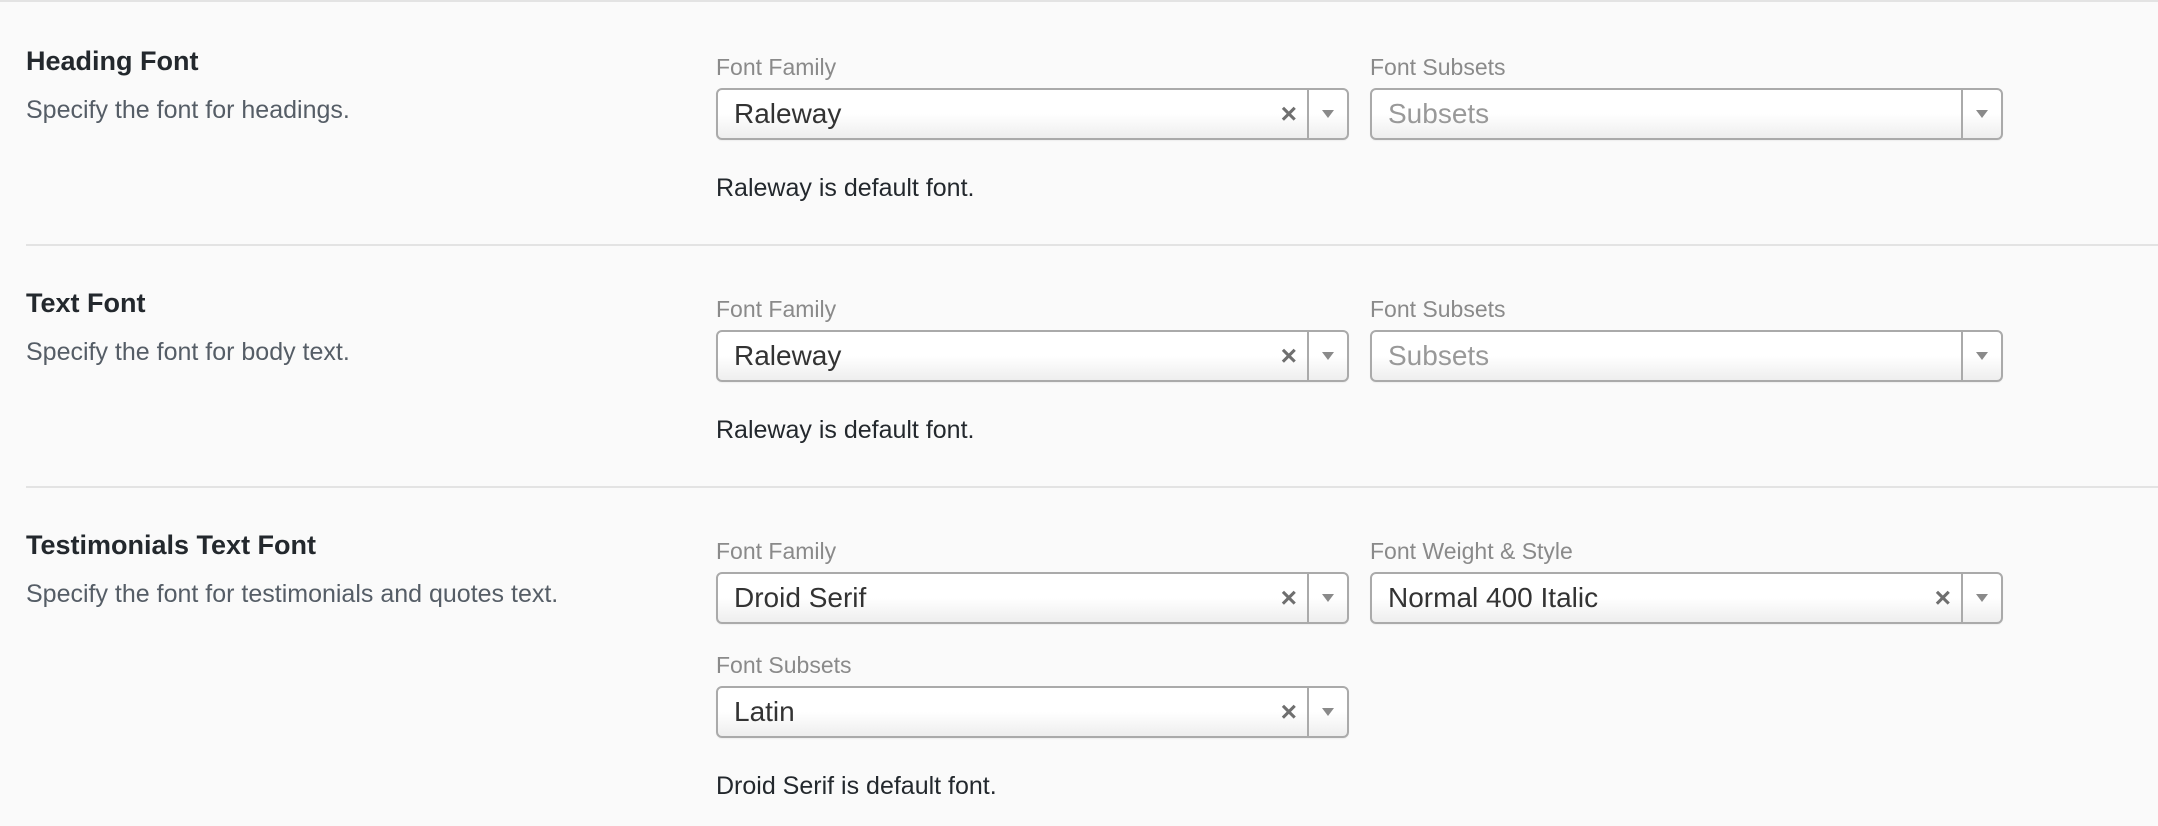 This screenshot has width=2158, height=826. Describe the element at coordinates (1471, 551) in the screenshot. I see `font-weight-label: Font Weight & Style` at that location.